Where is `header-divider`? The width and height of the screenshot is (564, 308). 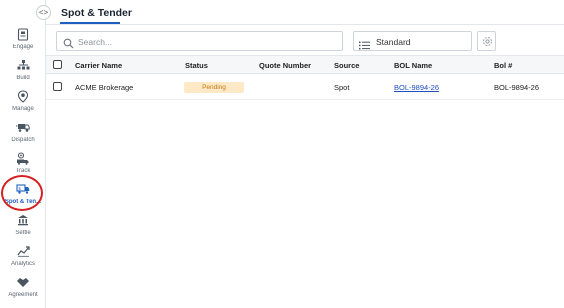 header-divider is located at coordinates (305, 24).